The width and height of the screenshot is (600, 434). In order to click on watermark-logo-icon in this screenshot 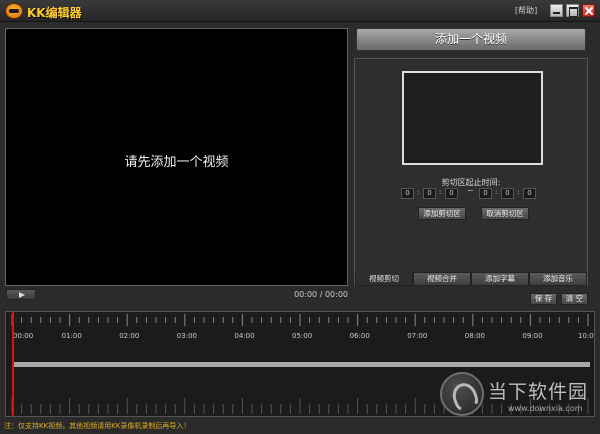, I will do `click(462, 394)`.